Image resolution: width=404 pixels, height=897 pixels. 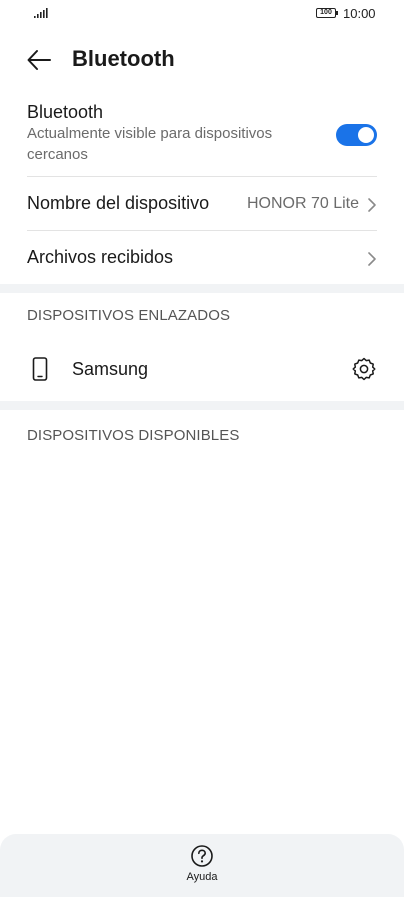 What do you see at coordinates (202, 259) in the screenshot?
I see `received-files-row: Archivos recibidos` at bounding box center [202, 259].